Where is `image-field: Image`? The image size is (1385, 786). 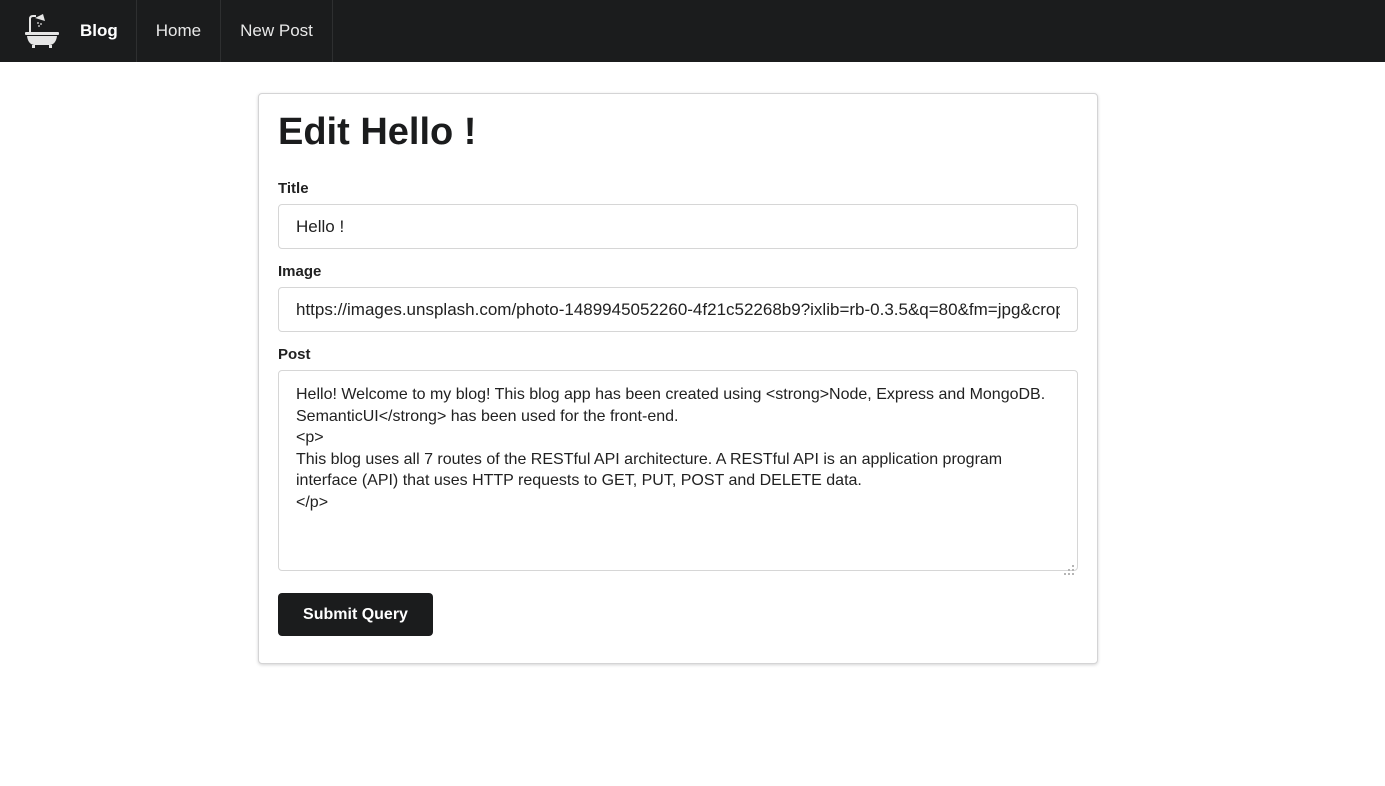
image-field: Image is located at coordinates (678, 297).